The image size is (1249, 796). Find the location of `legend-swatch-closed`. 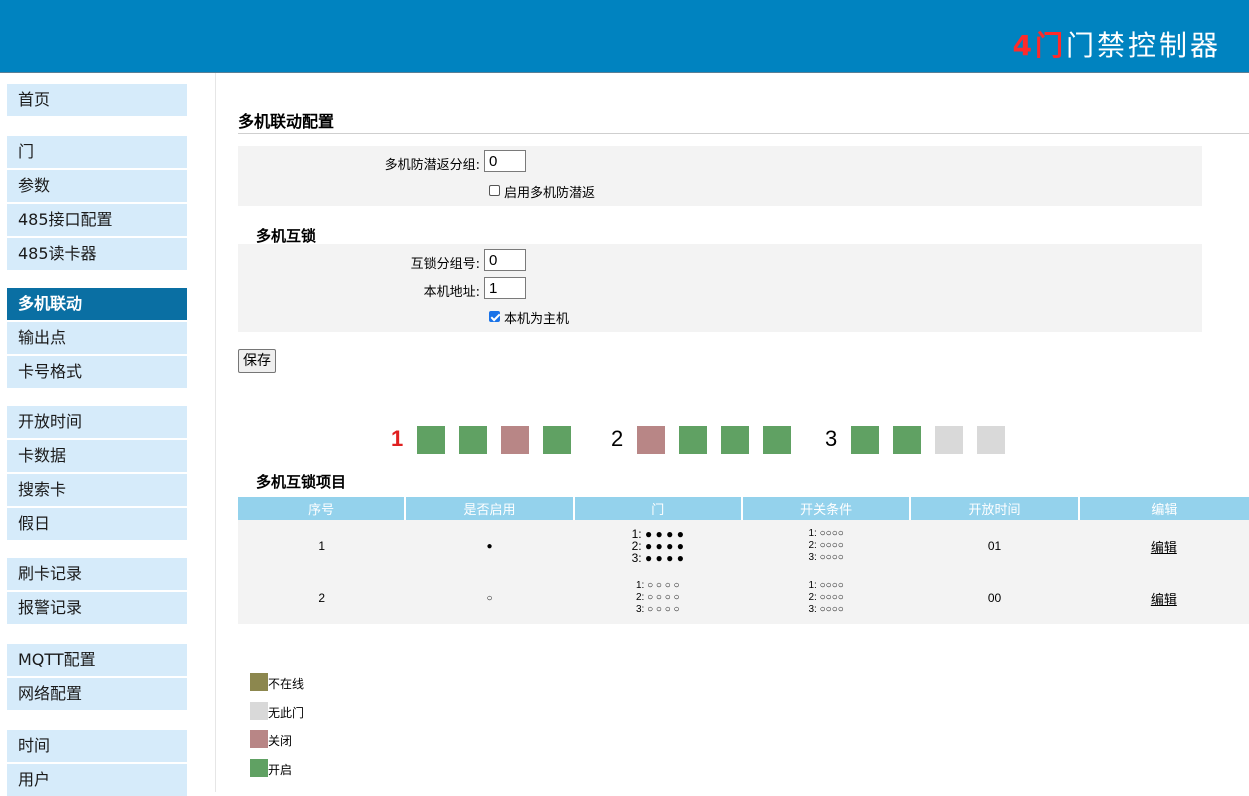

legend-swatch-closed is located at coordinates (259, 739).